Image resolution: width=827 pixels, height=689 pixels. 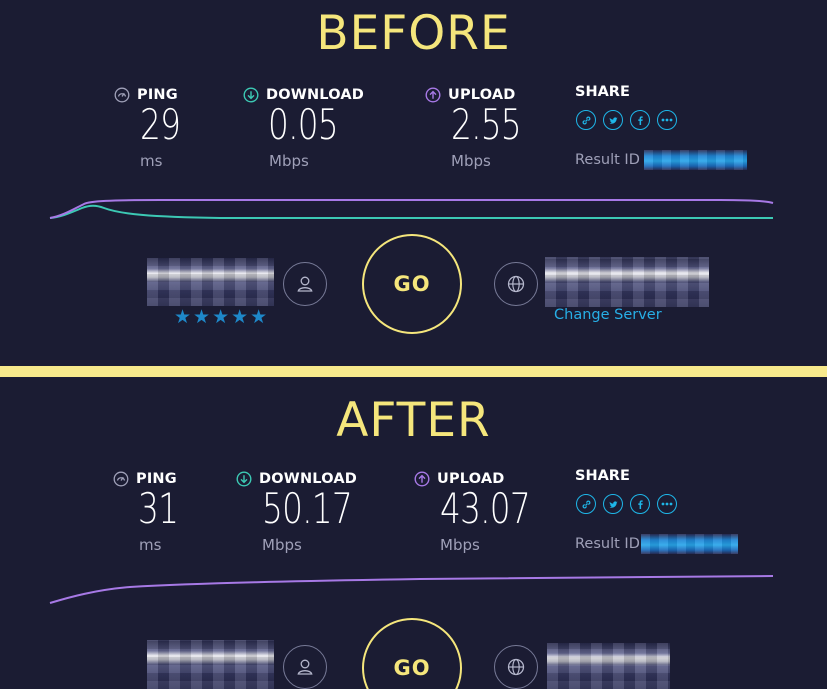 I want to click on upload-graph-line, so click(x=411, y=589).